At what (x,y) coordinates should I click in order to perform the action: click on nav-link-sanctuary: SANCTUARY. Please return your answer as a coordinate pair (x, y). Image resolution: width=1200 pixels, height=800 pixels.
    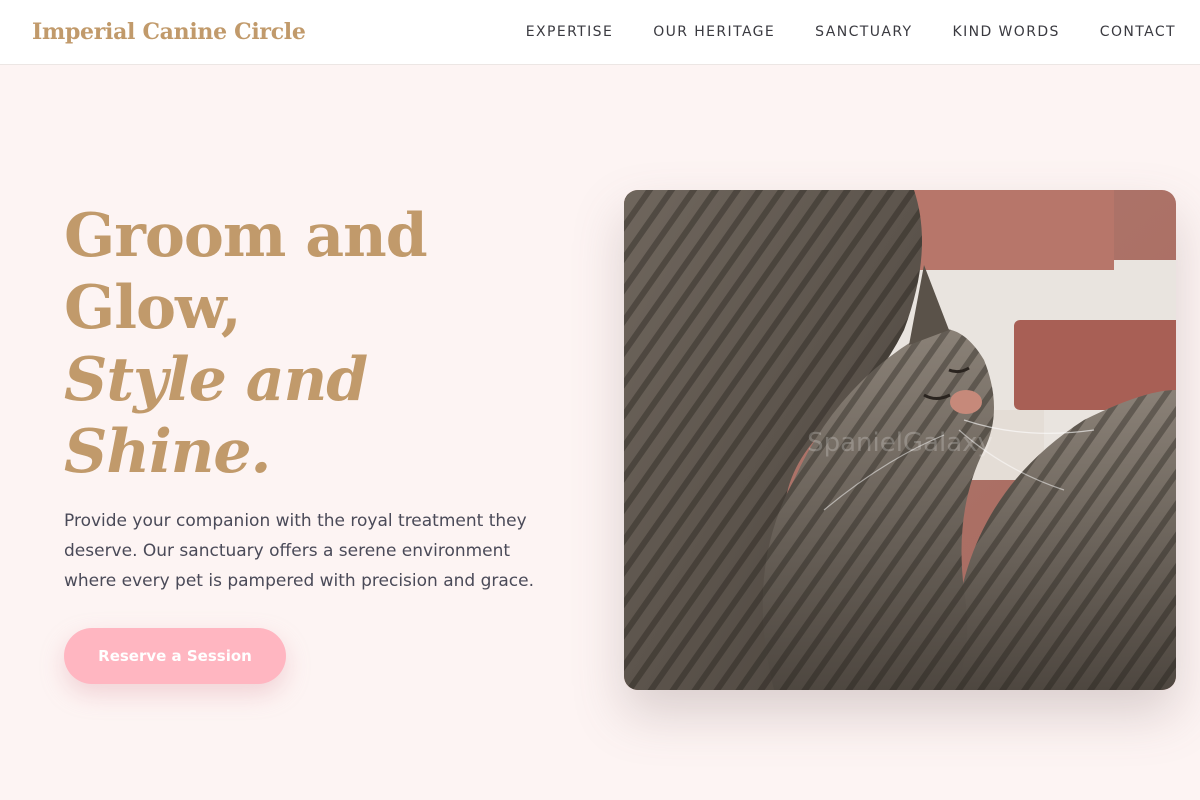
    Looking at the image, I should click on (863, 32).